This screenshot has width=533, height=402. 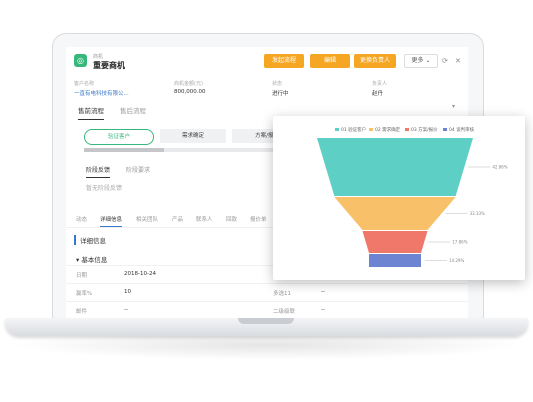 What do you see at coordinates (119, 137) in the screenshot?
I see `stage-step-1: 验证客户` at bounding box center [119, 137].